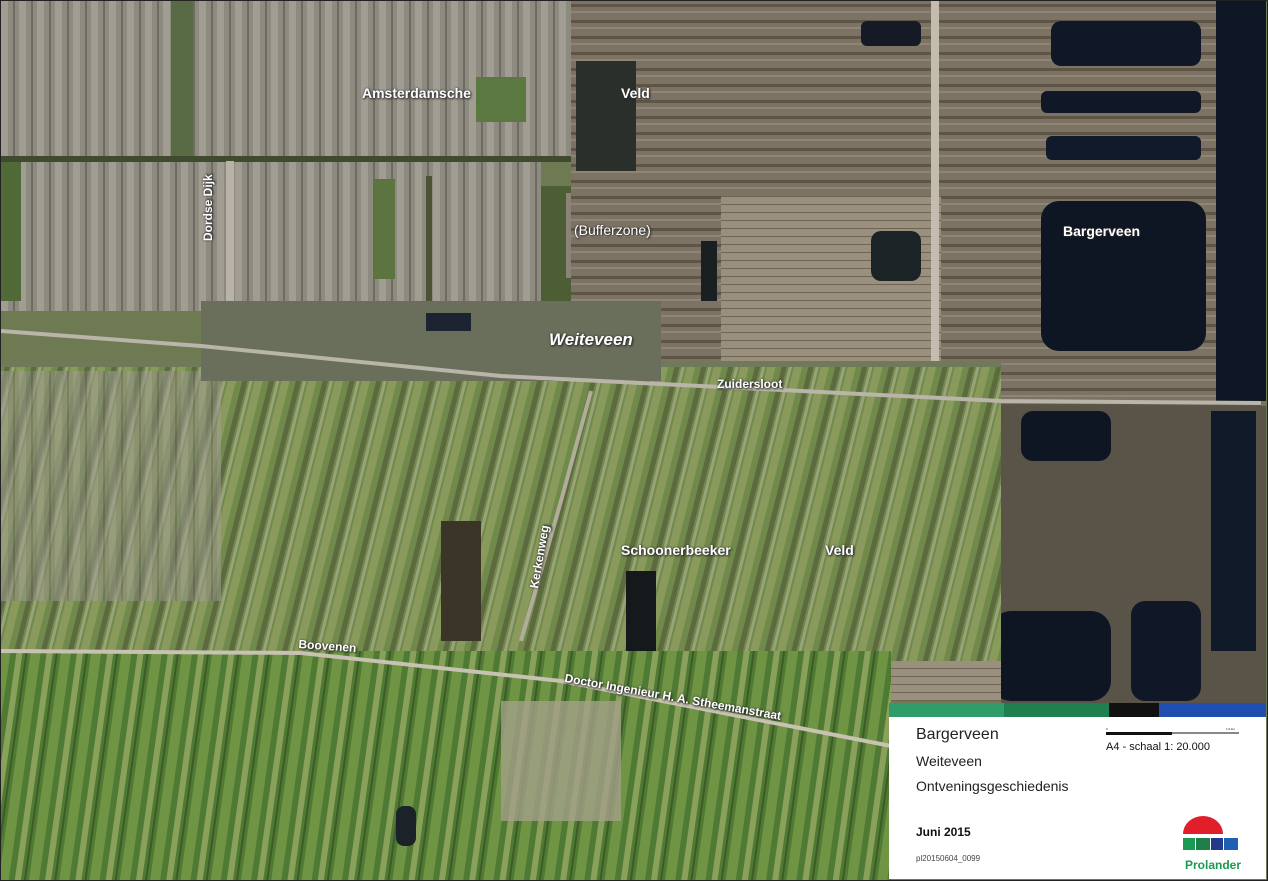 The image size is (1268, 881). Describe the element at coordinates (208, 207) in the screenshot. I see `map-label-dordse-dijk: Dordse Dijk` at that location.